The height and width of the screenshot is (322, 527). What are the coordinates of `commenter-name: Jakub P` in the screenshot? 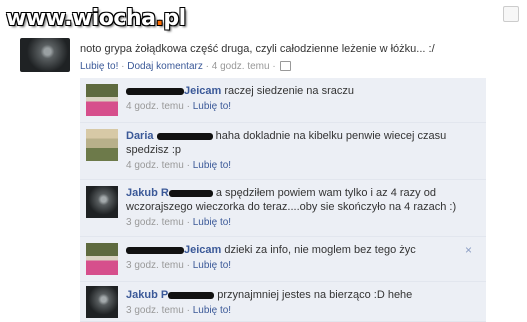 It's located at (147, 295).